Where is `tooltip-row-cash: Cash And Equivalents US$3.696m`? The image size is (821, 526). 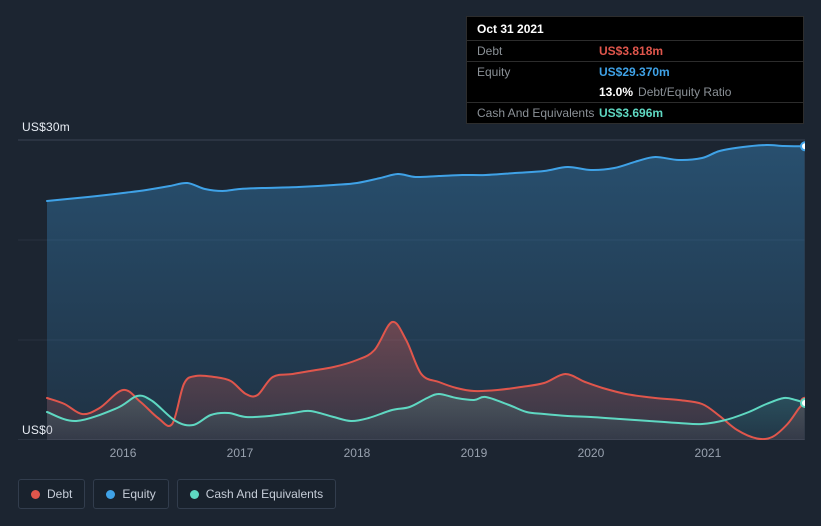 tooltip-row-cash: Cash And Equivalents US$3.696m is located at coordinates (635, 113).